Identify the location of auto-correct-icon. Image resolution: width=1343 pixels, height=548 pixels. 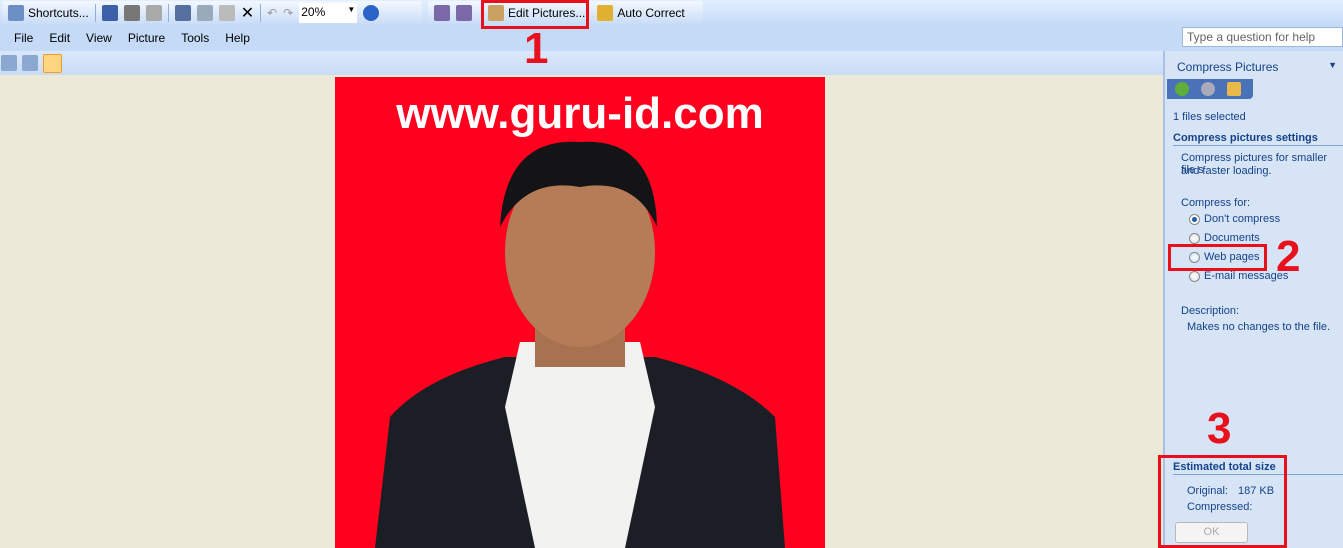
(605, 13).